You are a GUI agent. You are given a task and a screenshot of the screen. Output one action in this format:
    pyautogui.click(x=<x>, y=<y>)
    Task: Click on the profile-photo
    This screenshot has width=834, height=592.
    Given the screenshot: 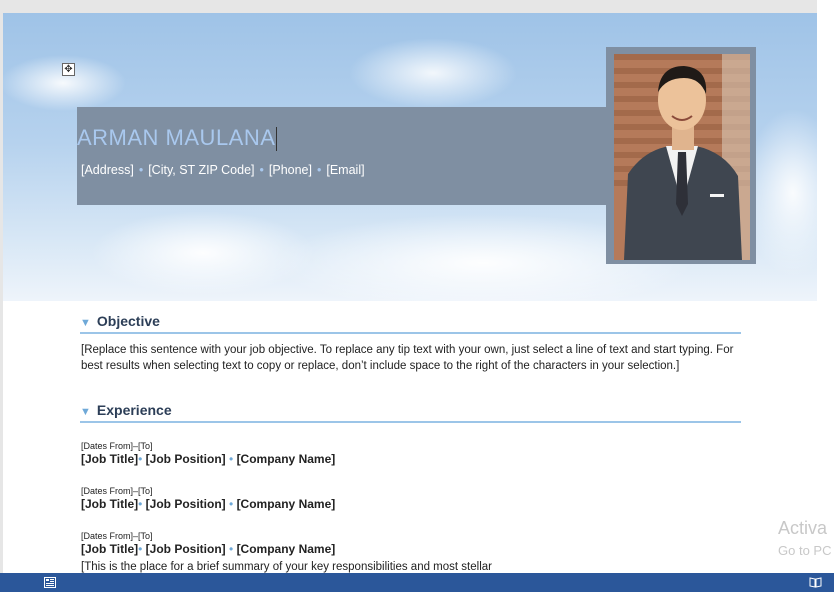 What is the action you would take?
    pyautogui.click(x=682, y=157)
    